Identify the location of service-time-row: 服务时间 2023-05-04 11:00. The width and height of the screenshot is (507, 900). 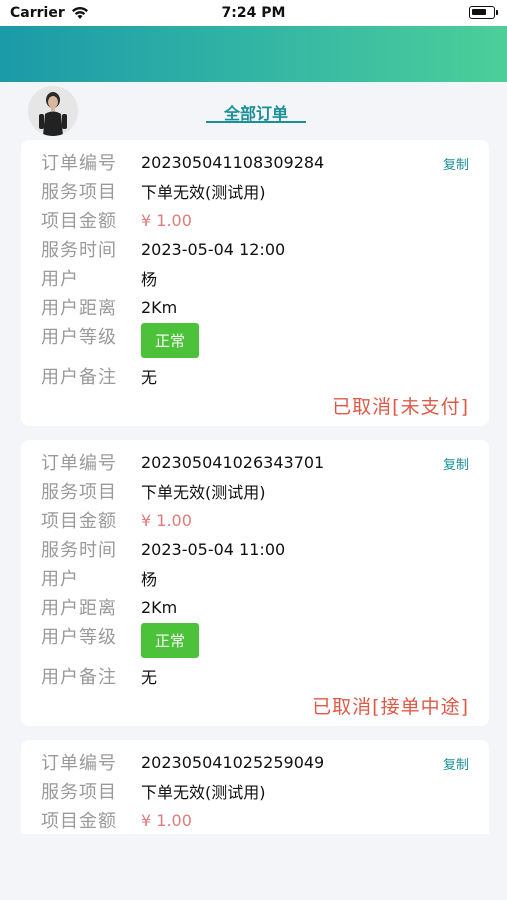
(163, 549).